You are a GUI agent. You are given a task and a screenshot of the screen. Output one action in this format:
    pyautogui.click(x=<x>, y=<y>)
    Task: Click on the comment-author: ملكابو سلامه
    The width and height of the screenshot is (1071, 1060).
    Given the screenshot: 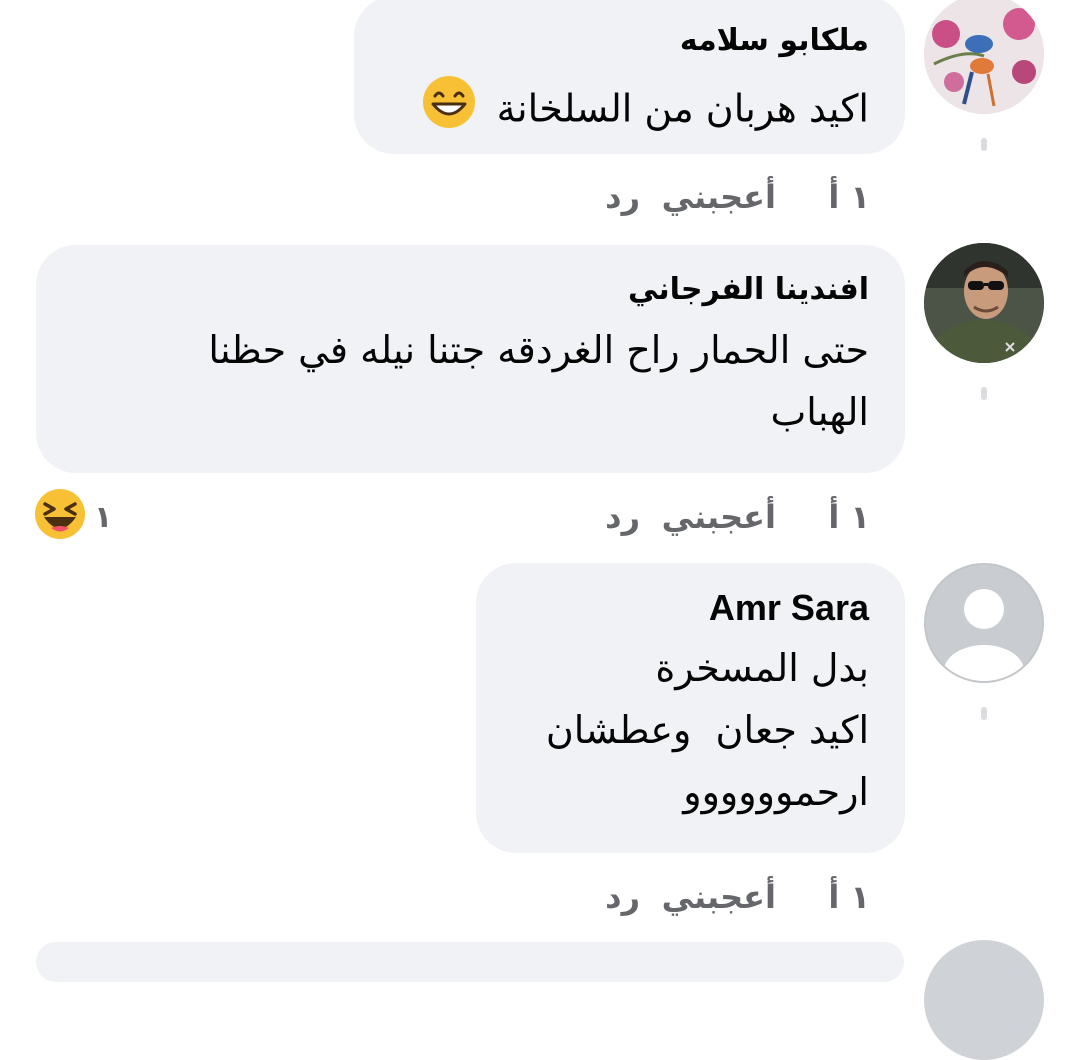 What is the action you would take?
    pyautogui.click(x=629, y=41)
    